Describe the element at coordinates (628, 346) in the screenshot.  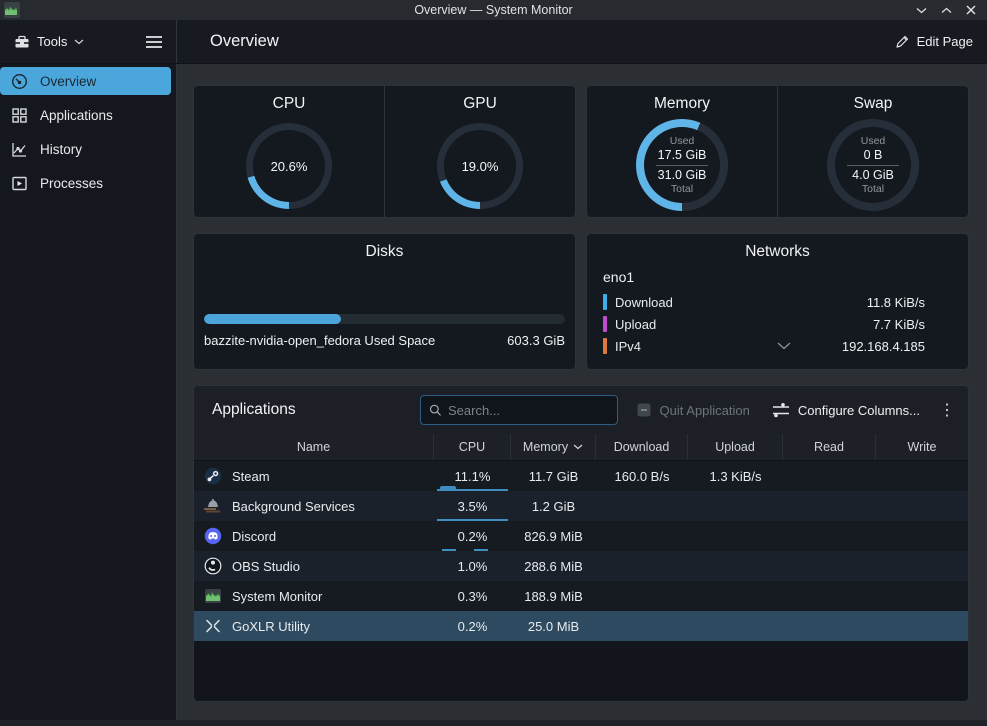
I see `ipv4-label: IPv4` at that location.